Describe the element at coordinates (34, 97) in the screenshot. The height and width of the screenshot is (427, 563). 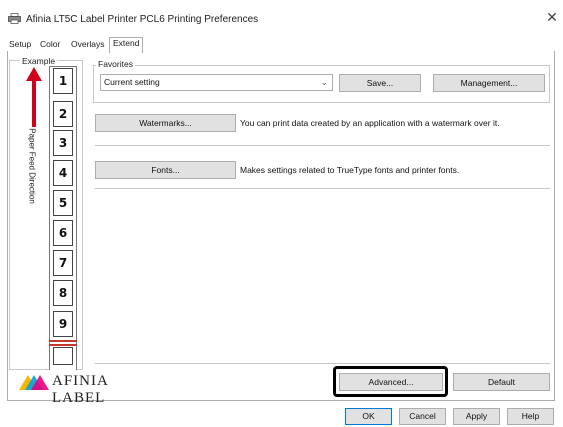
I see `paper-feed-arrow-icon` at that location.